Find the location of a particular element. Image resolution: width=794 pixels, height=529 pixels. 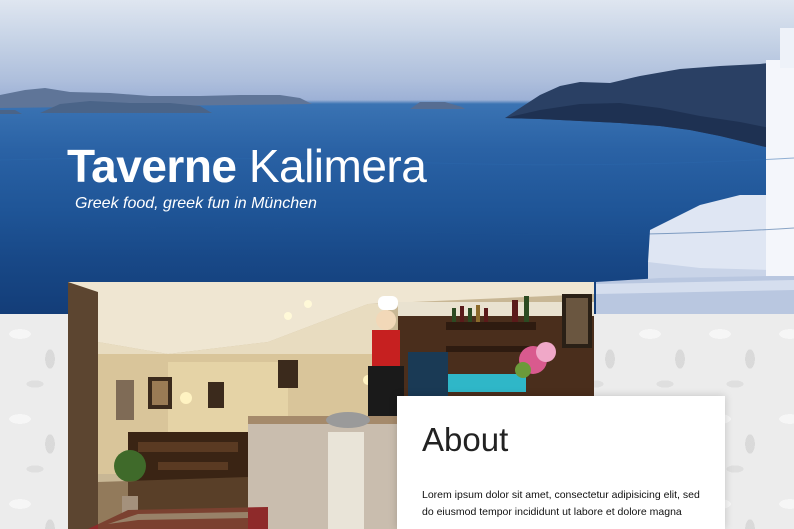

about-heading: About is located at coordinates (465, 439).